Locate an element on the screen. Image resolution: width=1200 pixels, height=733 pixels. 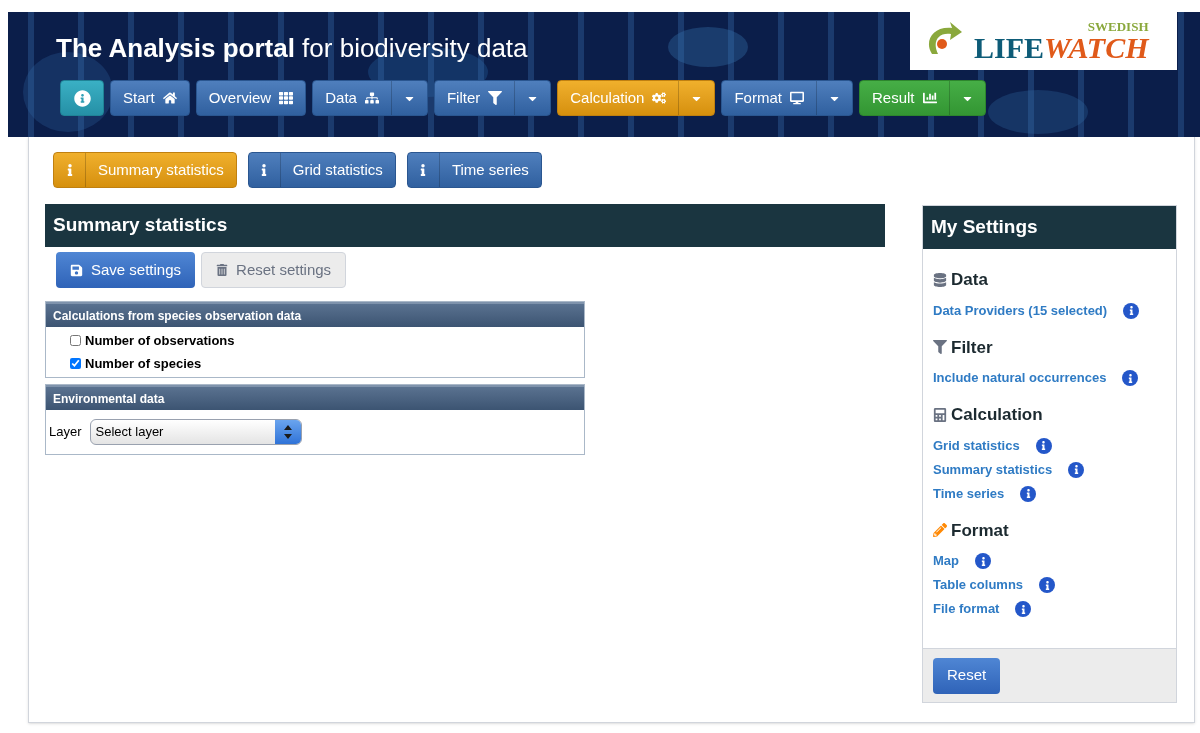
checkbox-label: Number of observations is located at coordinates (160, 341).